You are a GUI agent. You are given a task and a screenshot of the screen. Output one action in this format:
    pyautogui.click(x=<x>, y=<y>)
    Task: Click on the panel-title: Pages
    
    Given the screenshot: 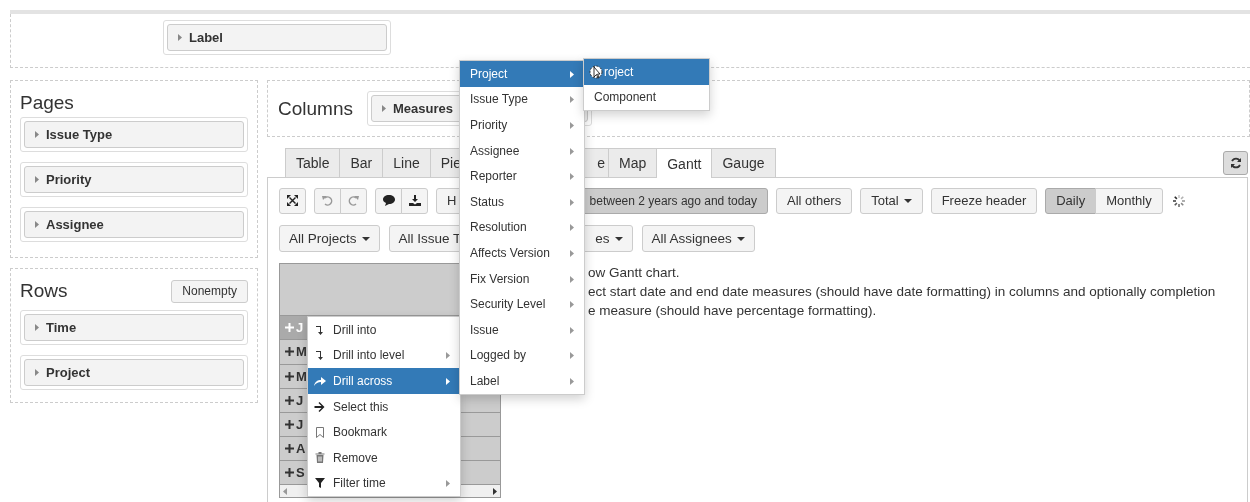 What is the action you would take?
    pyautogui.click(x=47, y=103)
    